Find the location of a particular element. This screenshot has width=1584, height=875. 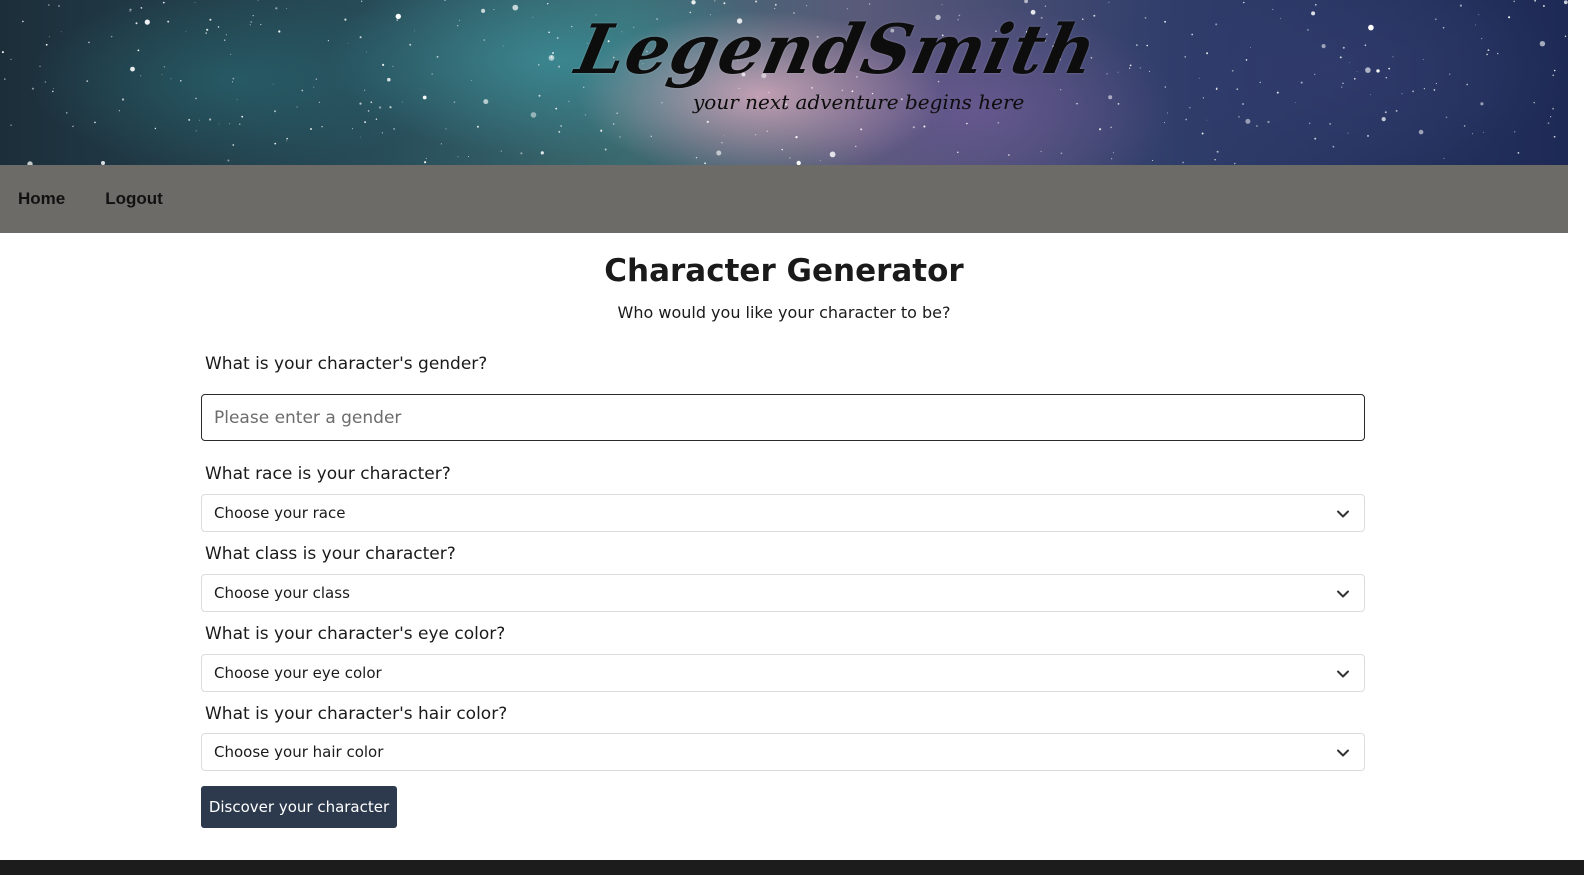

logo-text: LegendSmith is located at coordinates (837, 50).